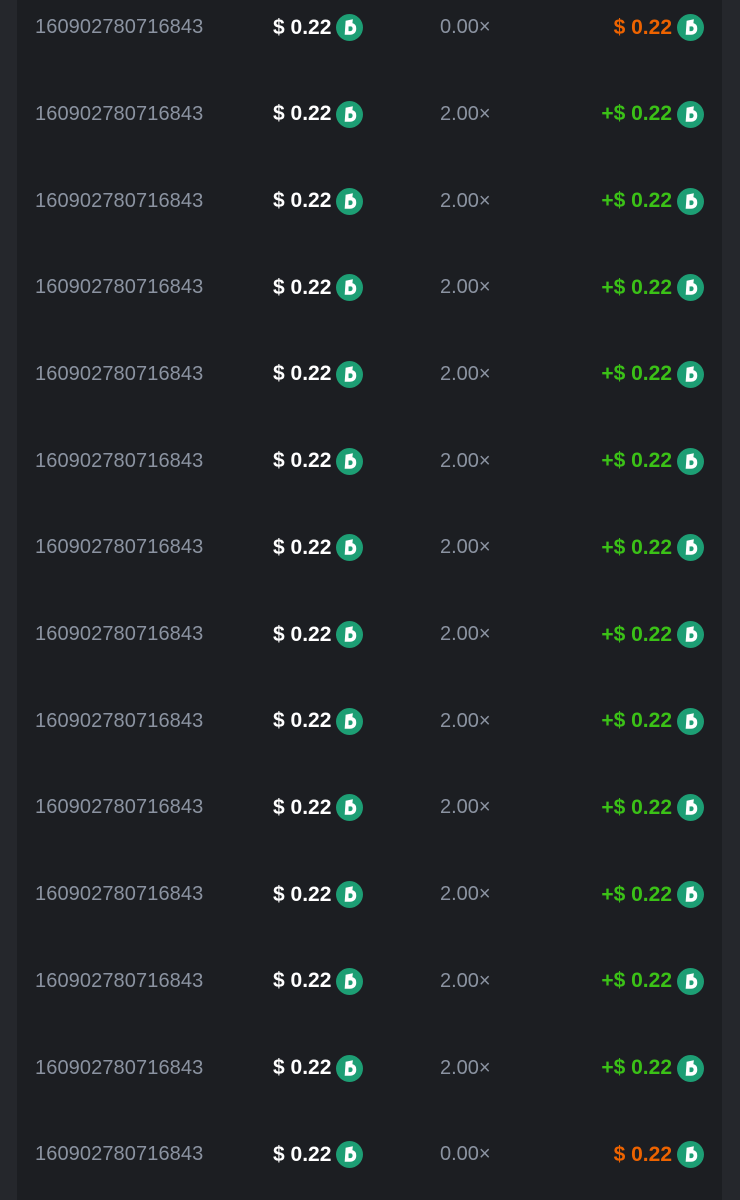 Image resolution: width=740 pixels, height=1200 pixels. I want to click on bet-profit-cell: $ 0.22, so click(659, 1154).